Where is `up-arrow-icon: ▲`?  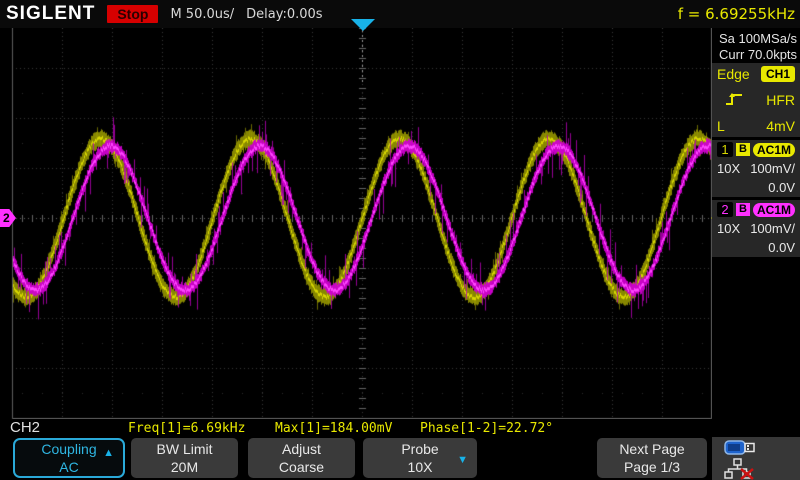 up-arrow-icon: ▲ is located at coordinates (108, 453).